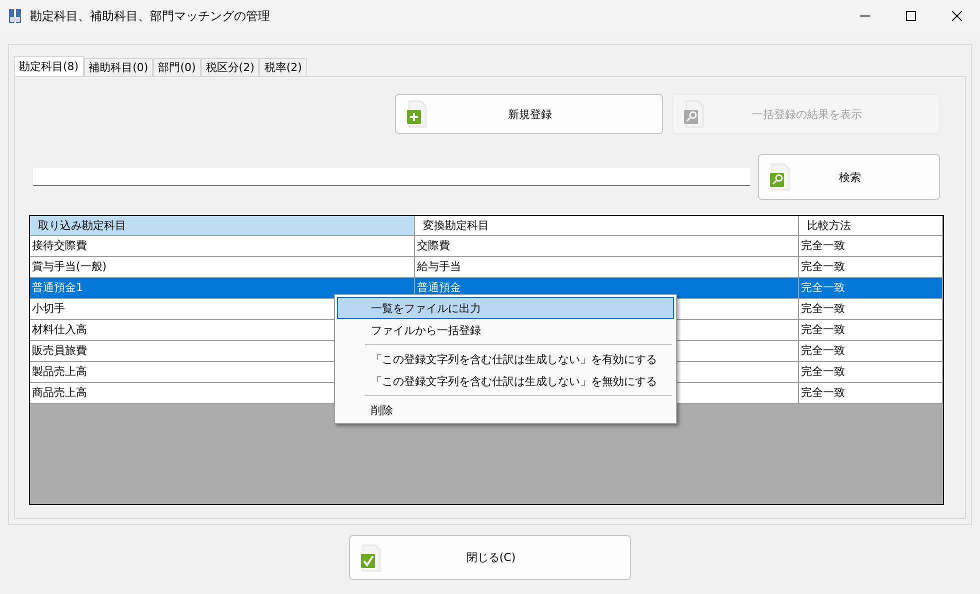 Image resolution: width=980 pixels, height=594 pixels. I want to click on table-cell: 接待交際費, so click(222, 246).